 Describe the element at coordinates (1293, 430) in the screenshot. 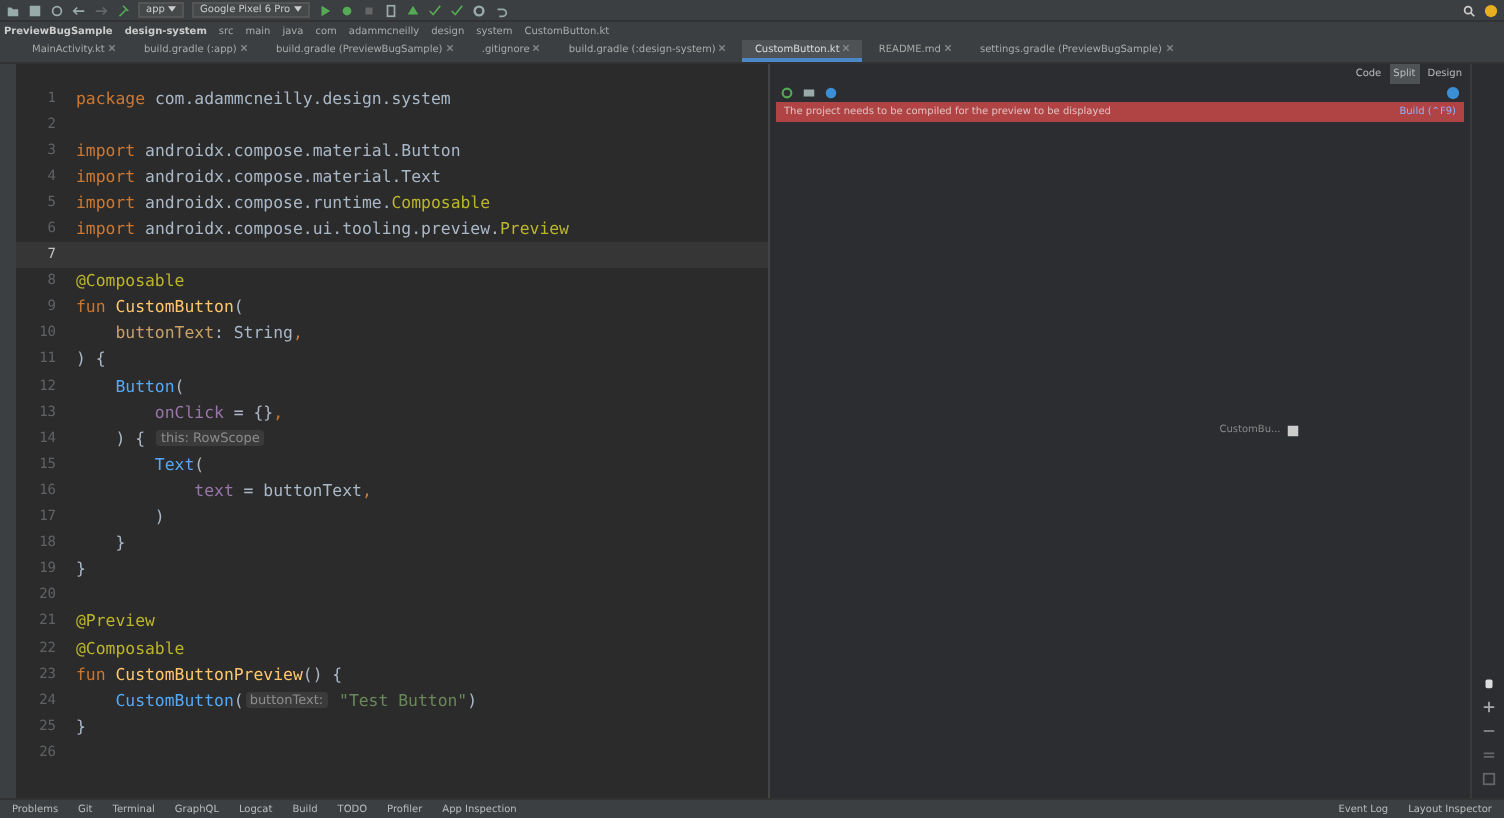

I see `component-icon` at that location.